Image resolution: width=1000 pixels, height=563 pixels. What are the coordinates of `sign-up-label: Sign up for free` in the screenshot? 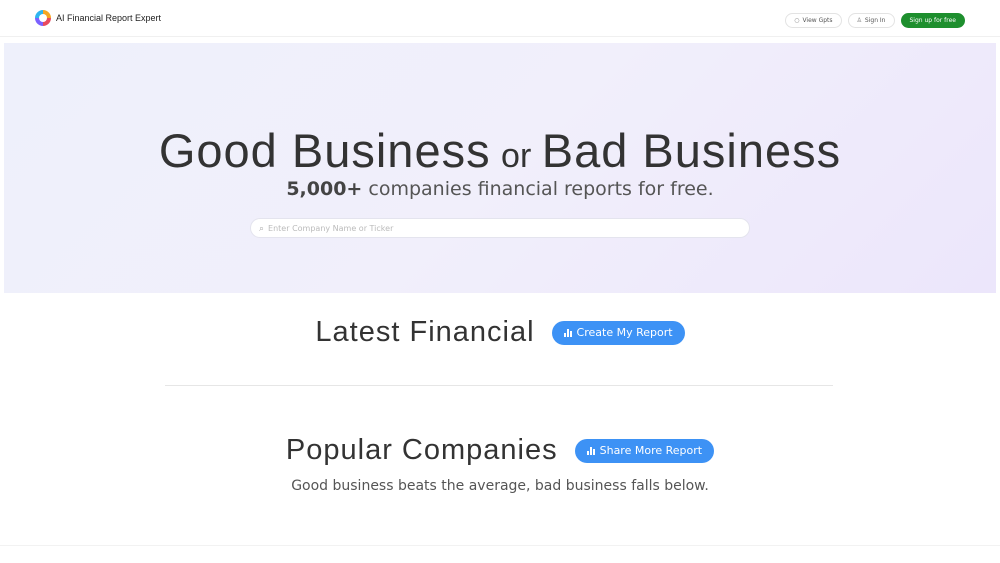 It's located at (933, 20).